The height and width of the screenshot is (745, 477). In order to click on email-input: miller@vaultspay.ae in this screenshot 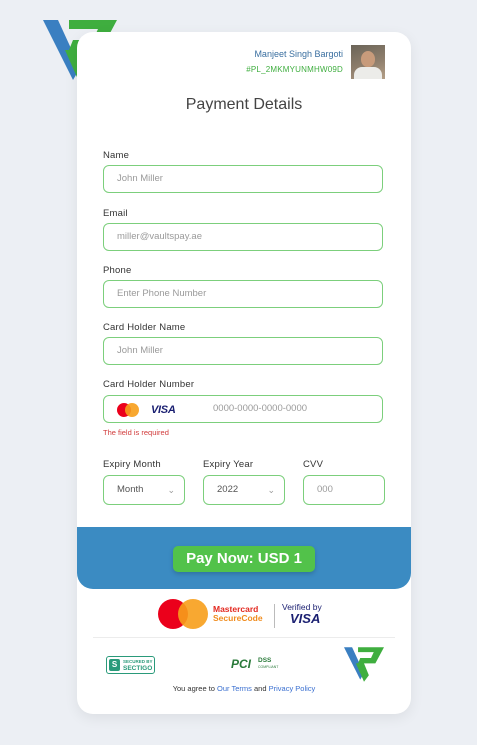, I will do `click(243, 237)`.